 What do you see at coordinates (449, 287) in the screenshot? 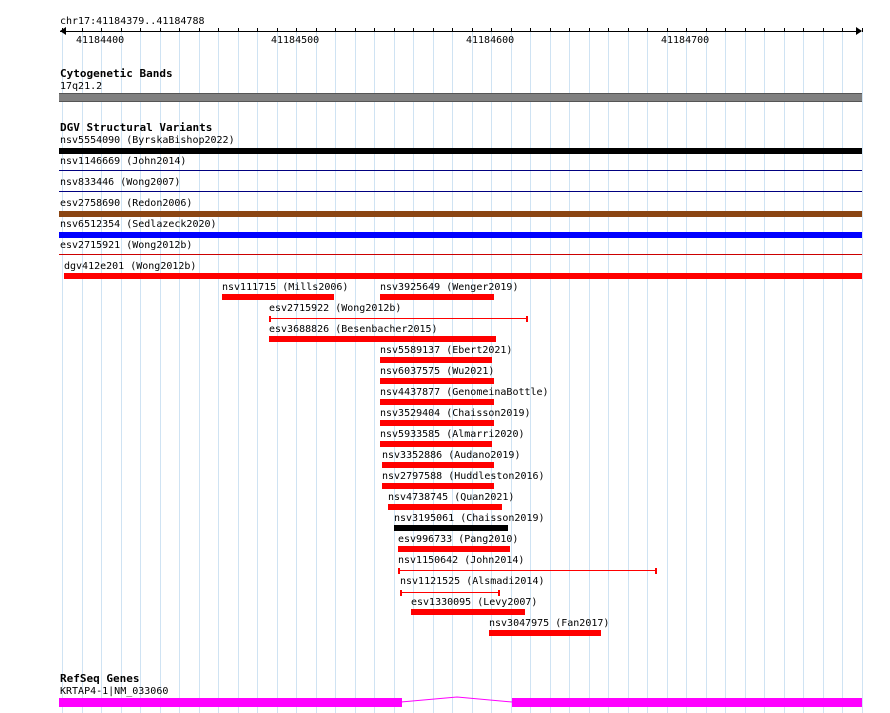
I see `variant-label: nsv3925649 (Wenger2019)` at bounding box center [449, 287].